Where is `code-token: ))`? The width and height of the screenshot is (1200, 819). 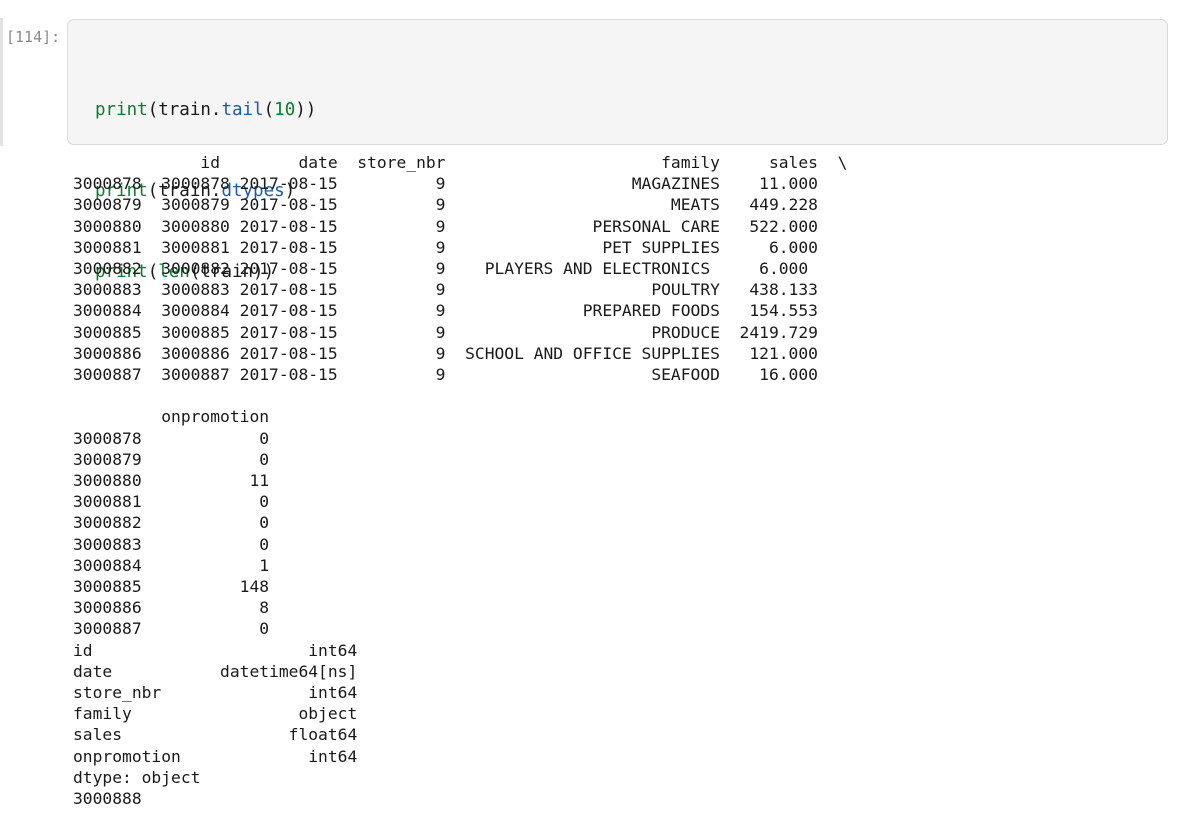 code-token: )) is located at coordinates (306, 110).